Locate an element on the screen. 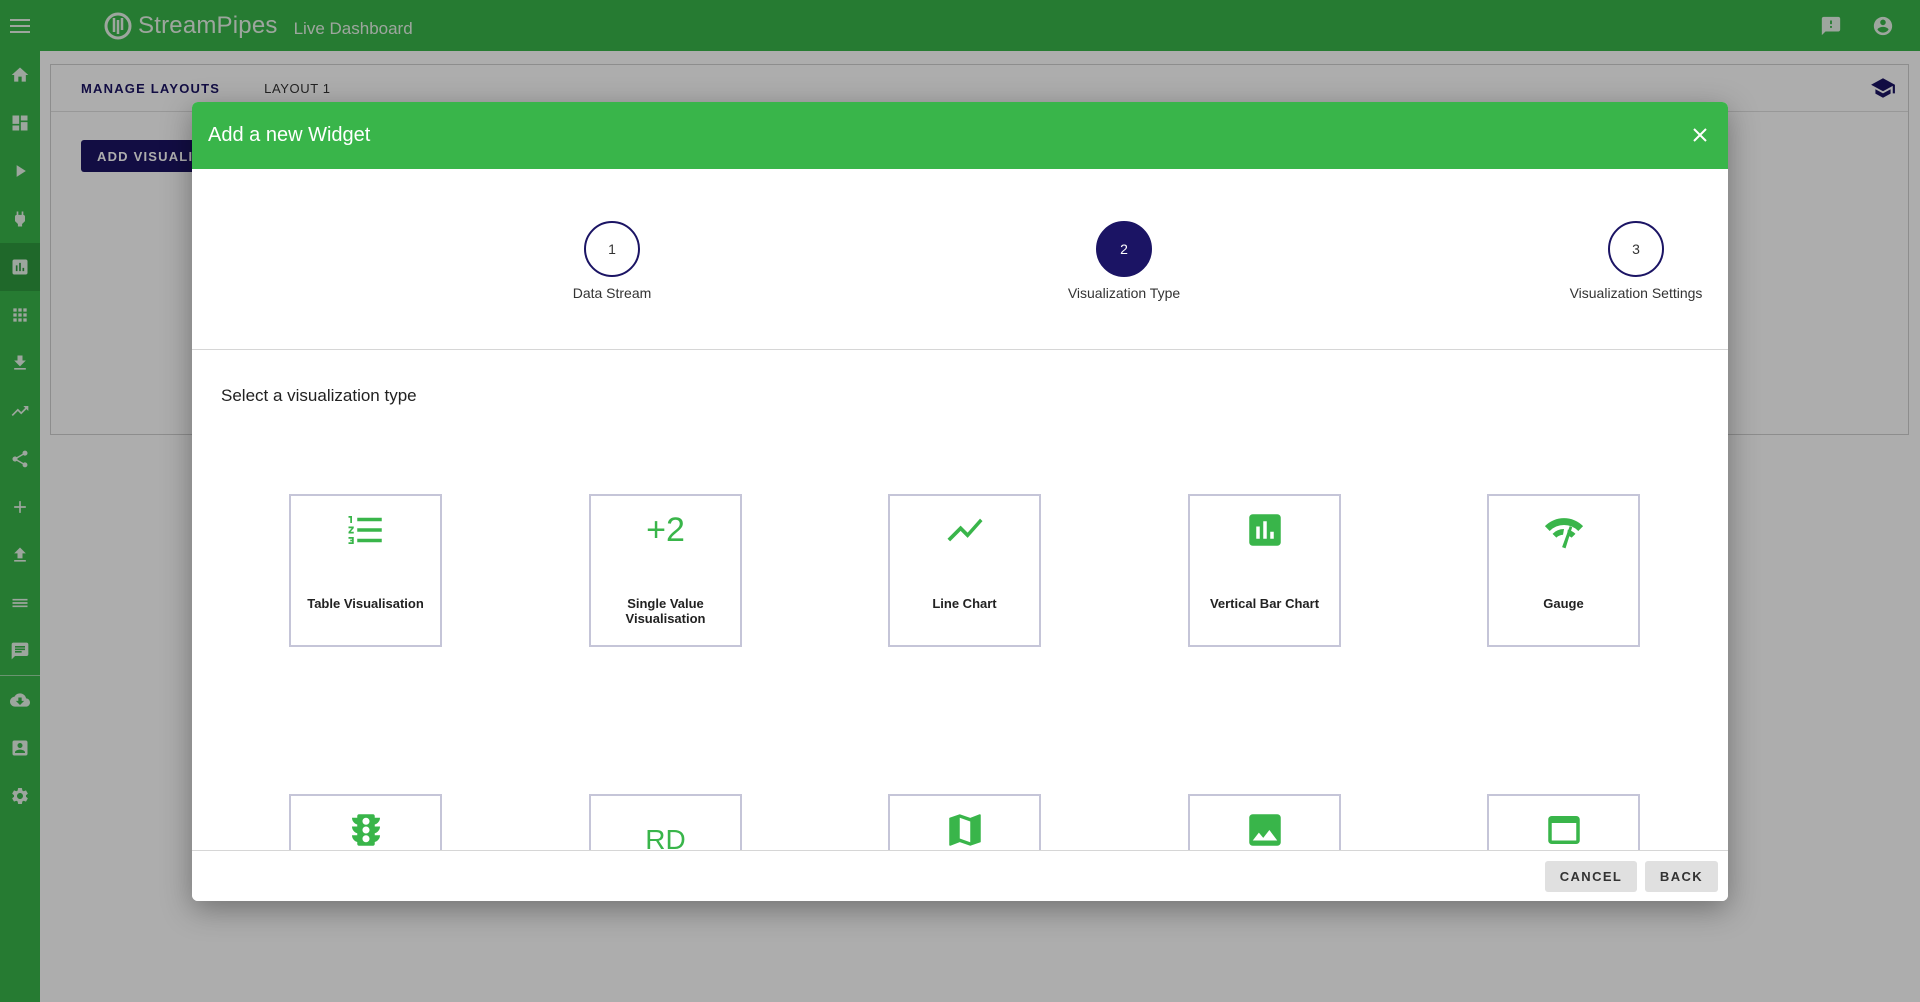 The width and height of the screenshot is (1920, 1002). viz-tile-html is located at coordinates (1563, 822).